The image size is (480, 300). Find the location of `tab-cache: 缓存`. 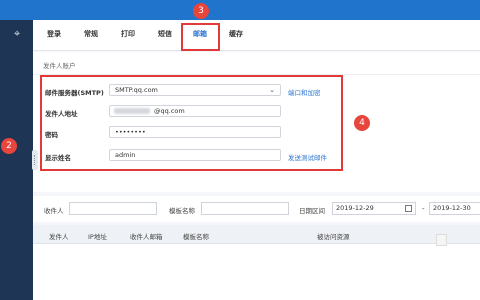

tab-cache: 缓存 is located at coordinates (236, 34).